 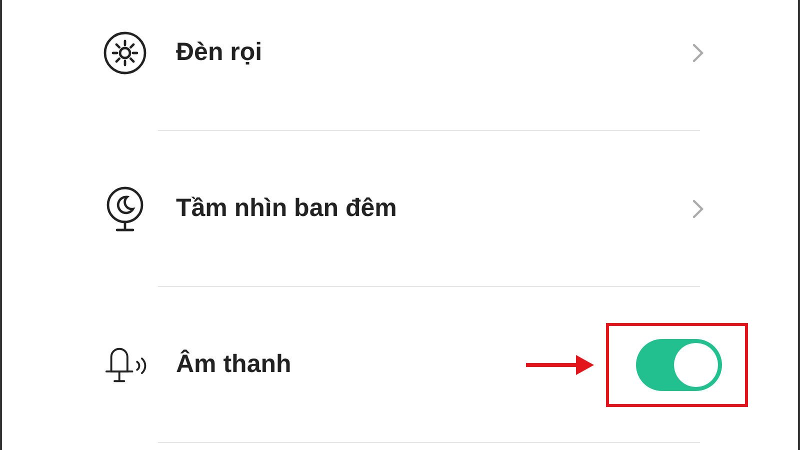 What do you see at coordinates (125, 209) in the screenshot?
I see `night-vision-icon` at bounding box center [125, 209].